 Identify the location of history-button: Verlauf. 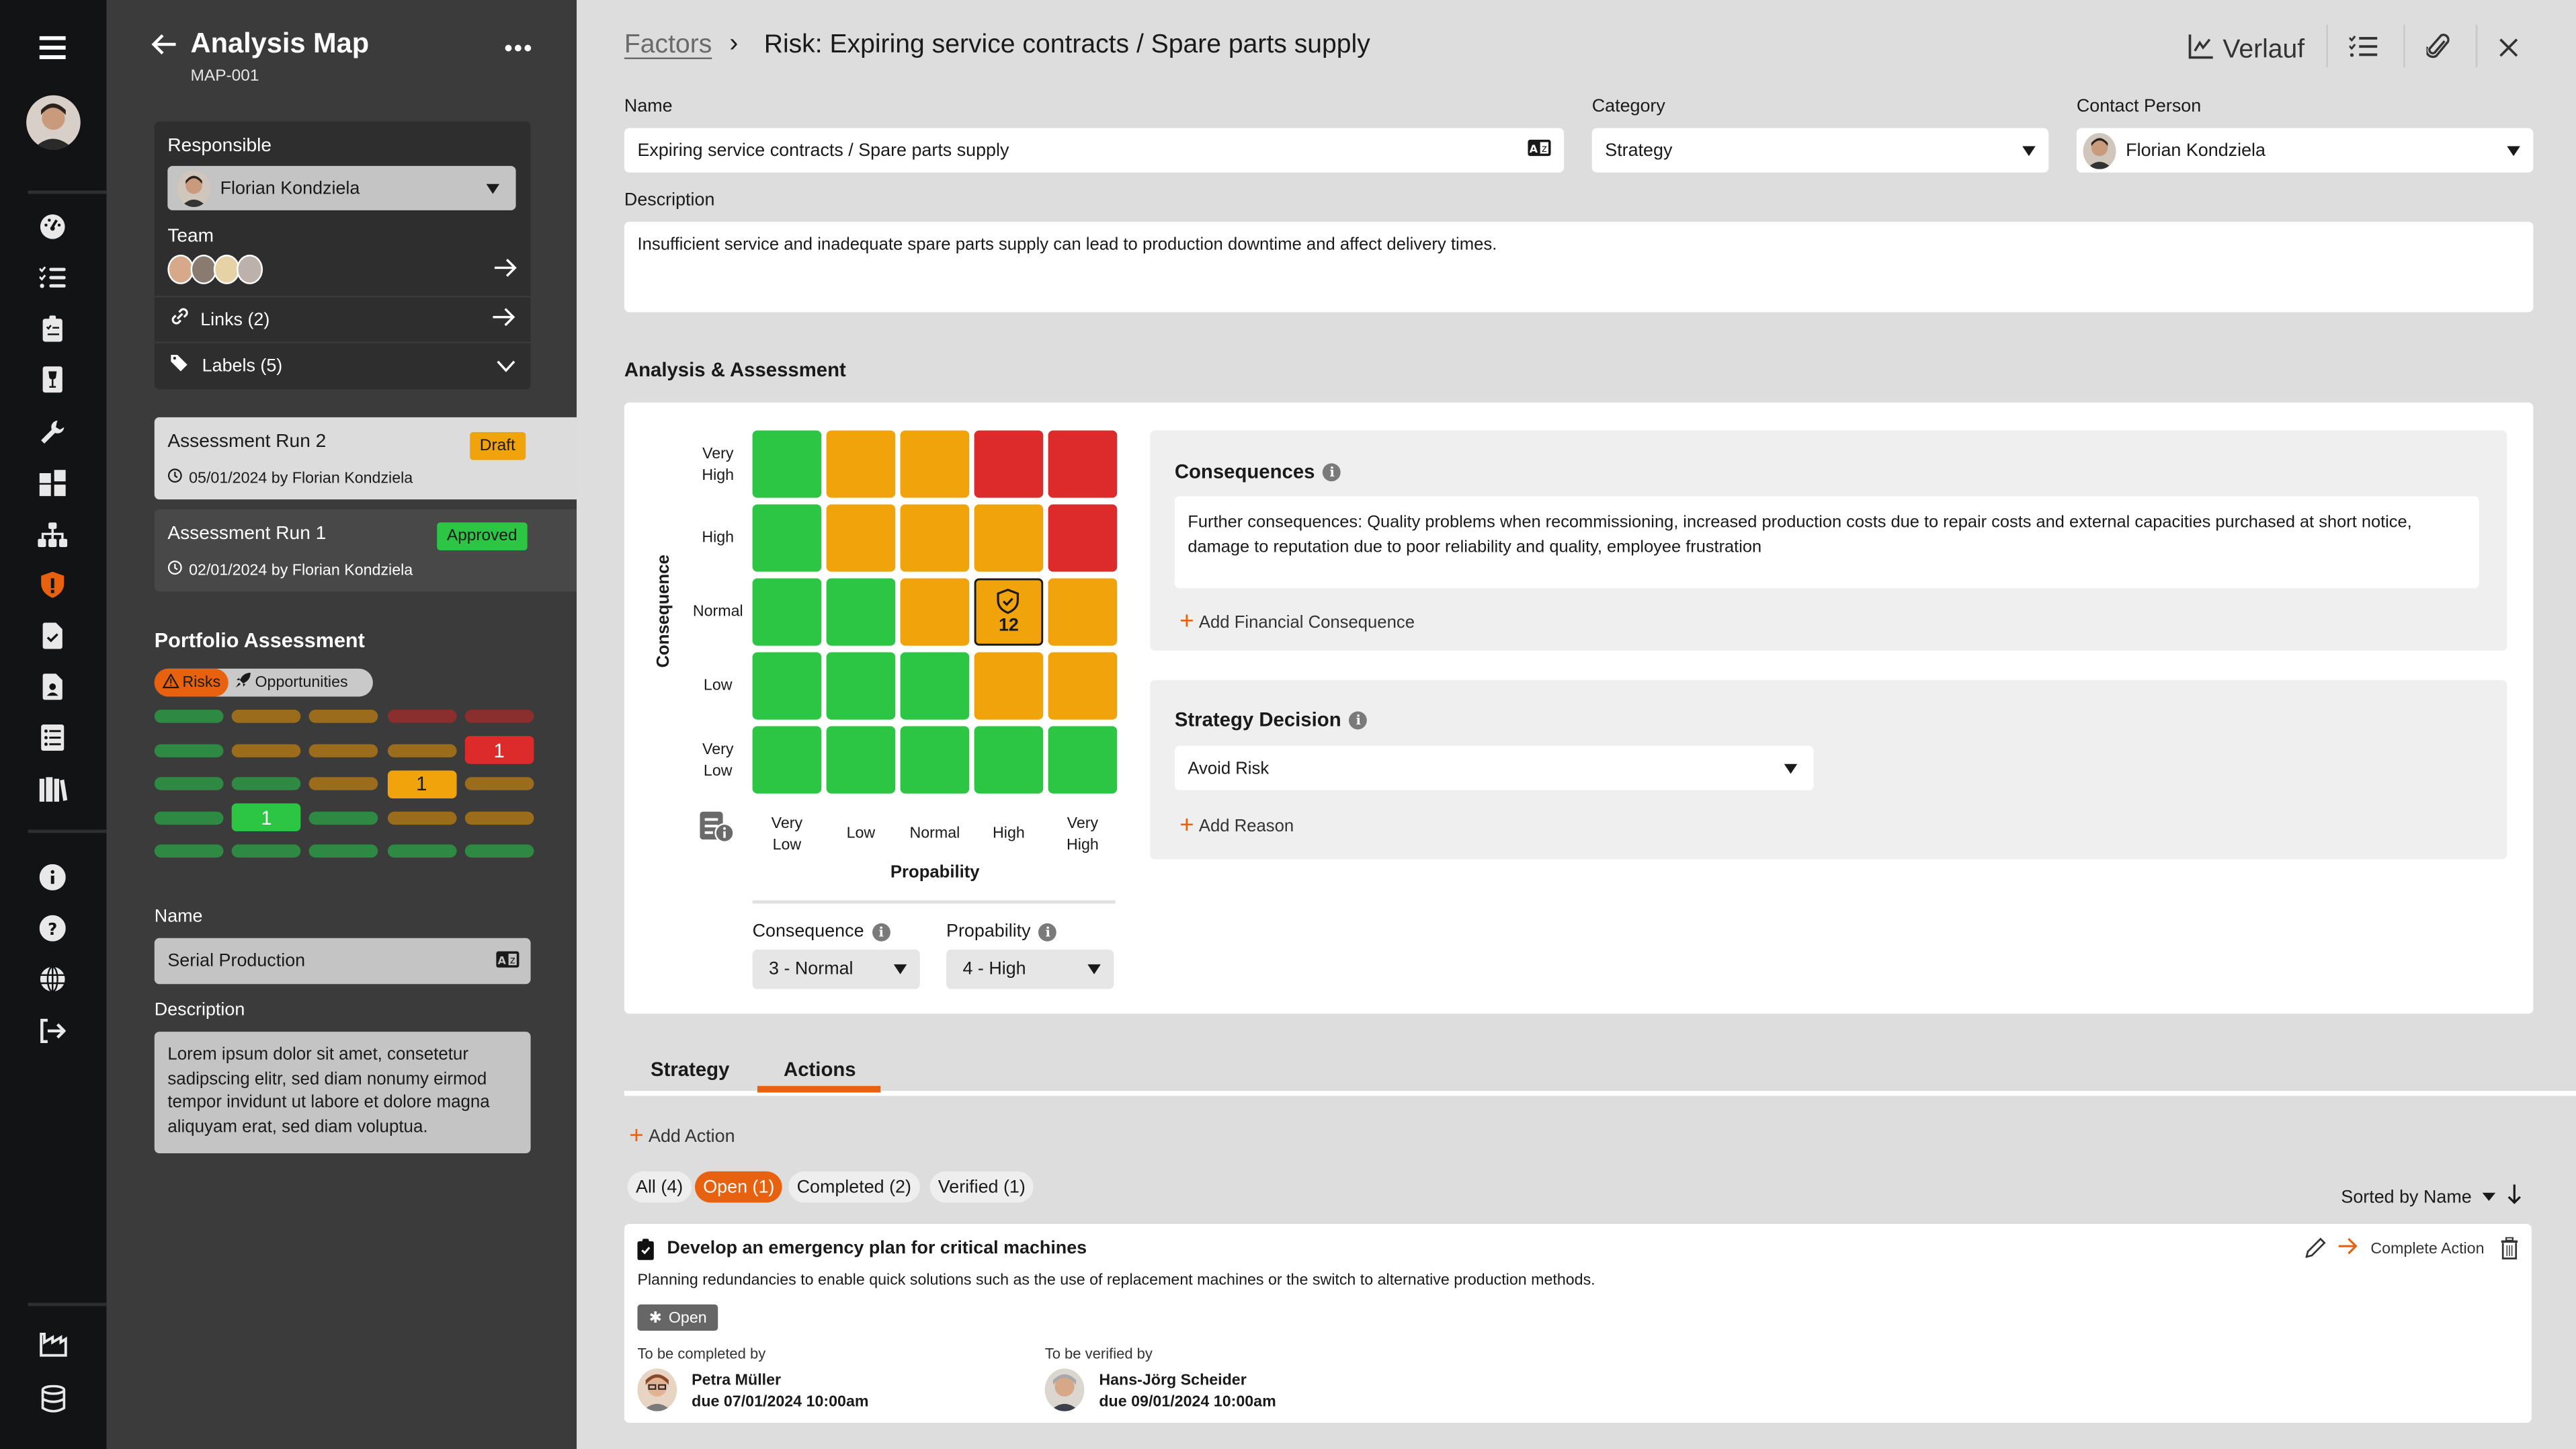
(2246, 50).